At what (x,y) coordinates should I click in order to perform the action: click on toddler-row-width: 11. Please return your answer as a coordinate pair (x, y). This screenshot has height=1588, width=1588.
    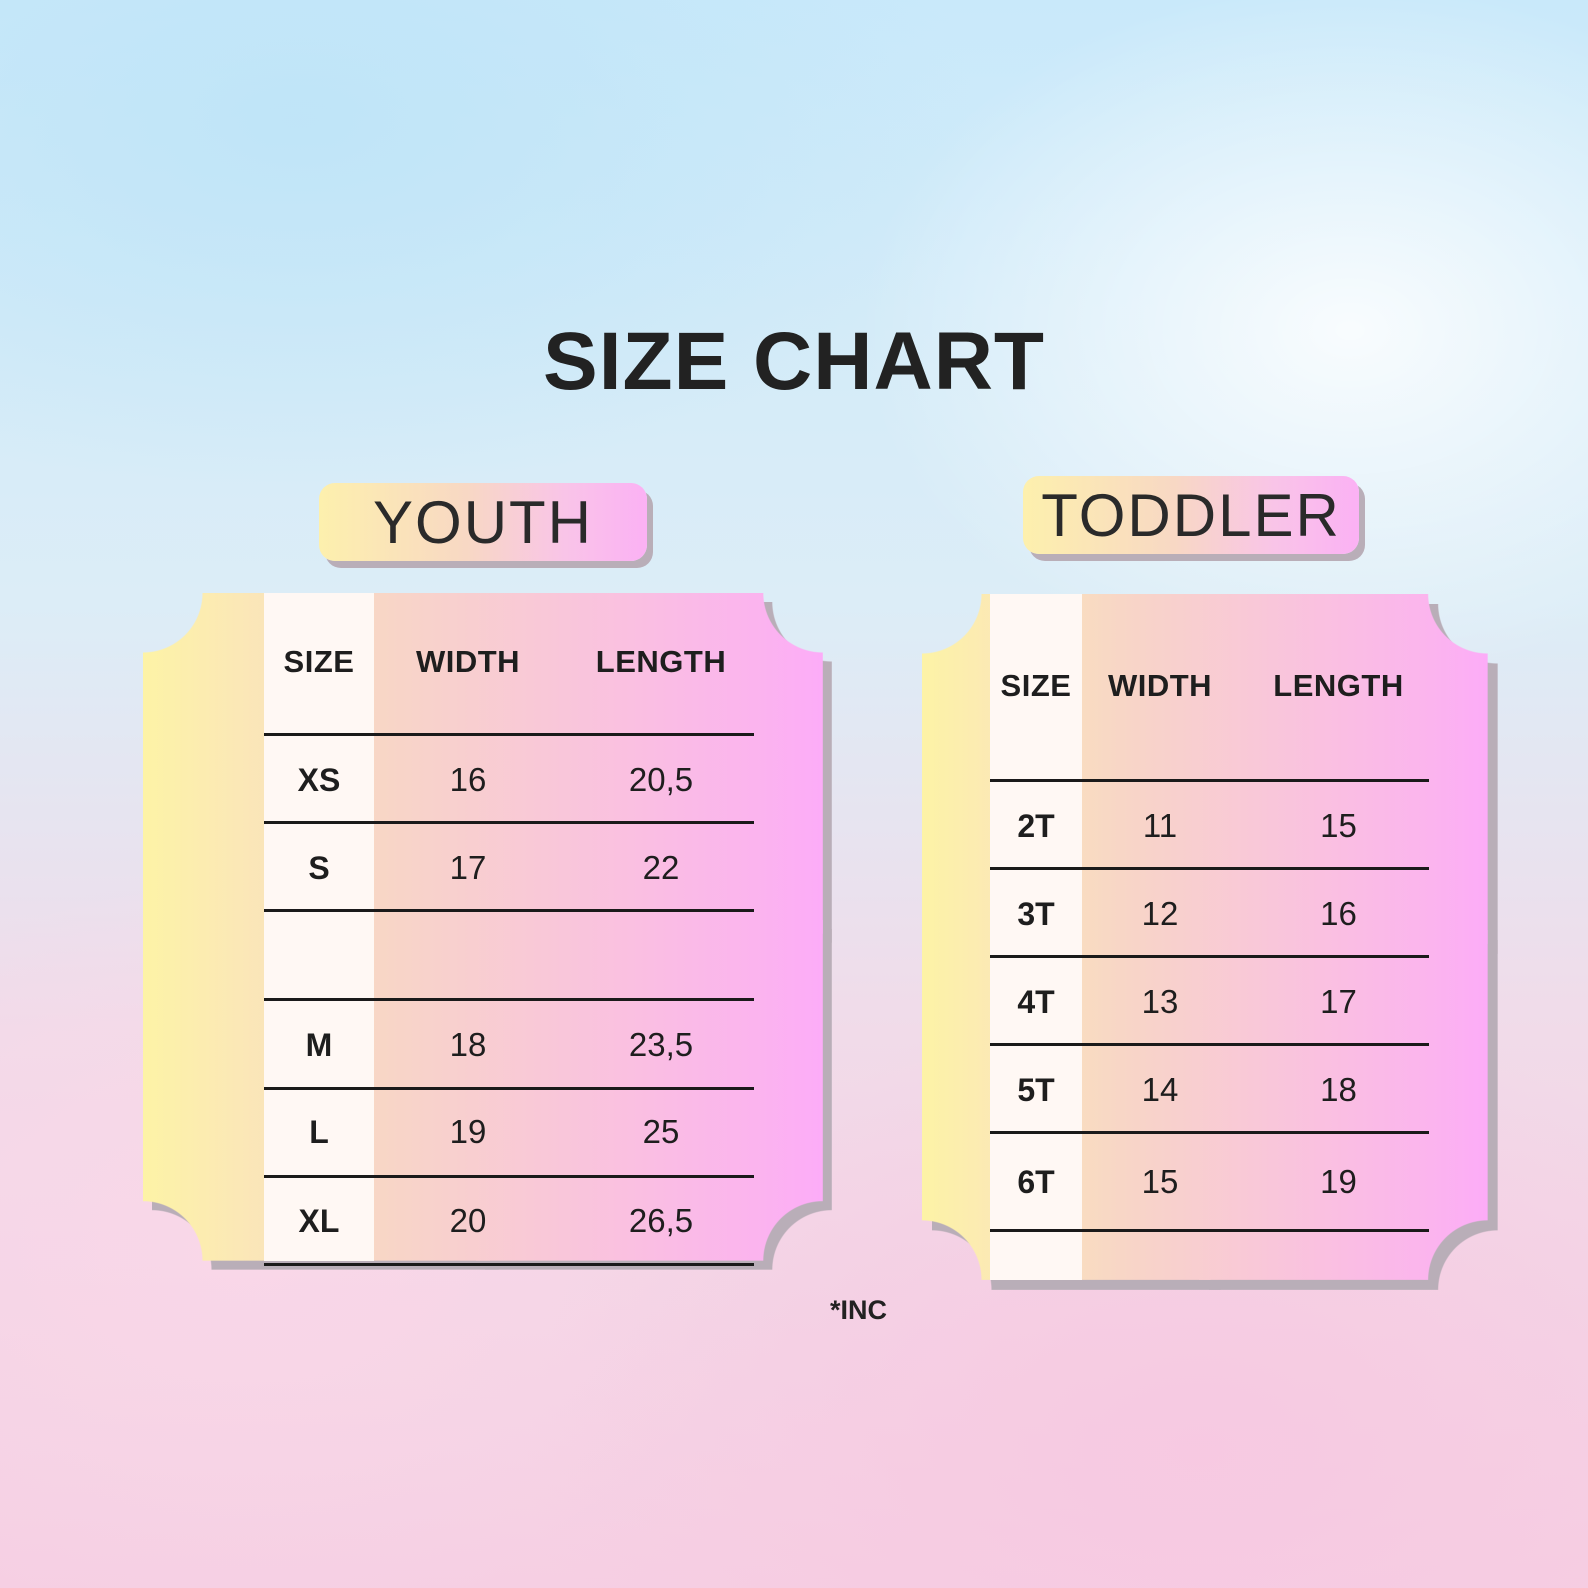
    Looking at the image, I should click on (1160, 825).